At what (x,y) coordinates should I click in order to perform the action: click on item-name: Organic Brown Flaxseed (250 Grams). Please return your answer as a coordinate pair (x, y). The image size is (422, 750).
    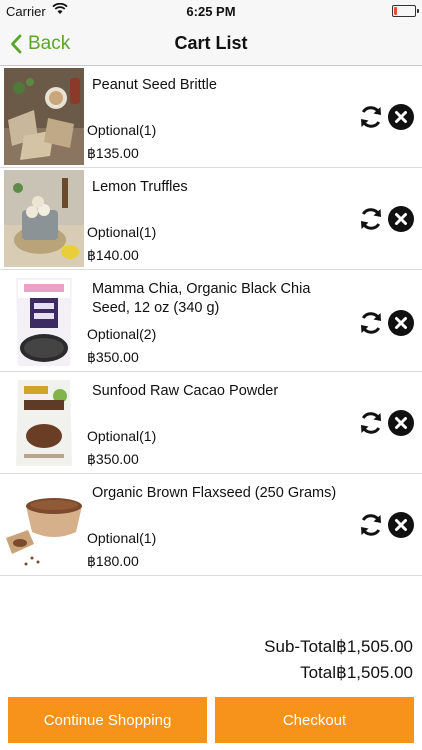
    Looking at the image, I should click on (214, 493).